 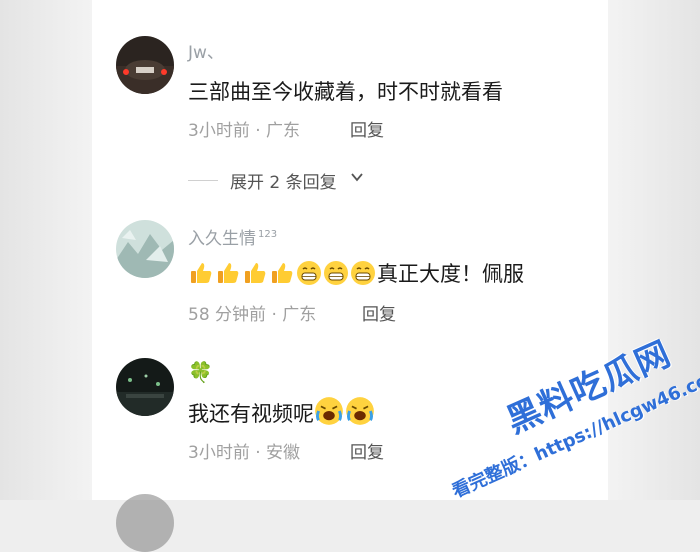 I want to click on divider, so click(x=203, y=180).